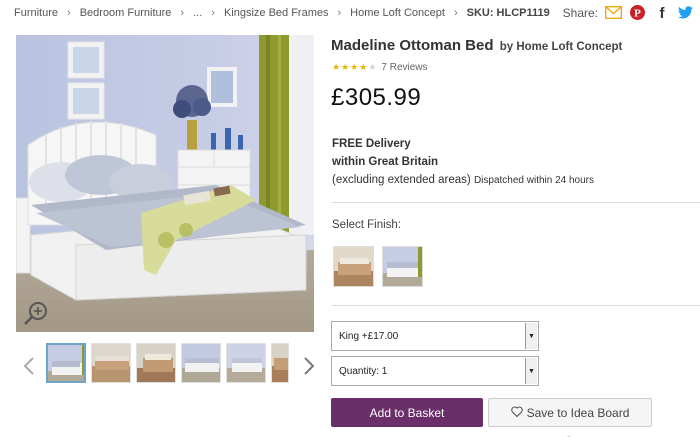  I want to click on facebook-icon: f, so click(661, 12).